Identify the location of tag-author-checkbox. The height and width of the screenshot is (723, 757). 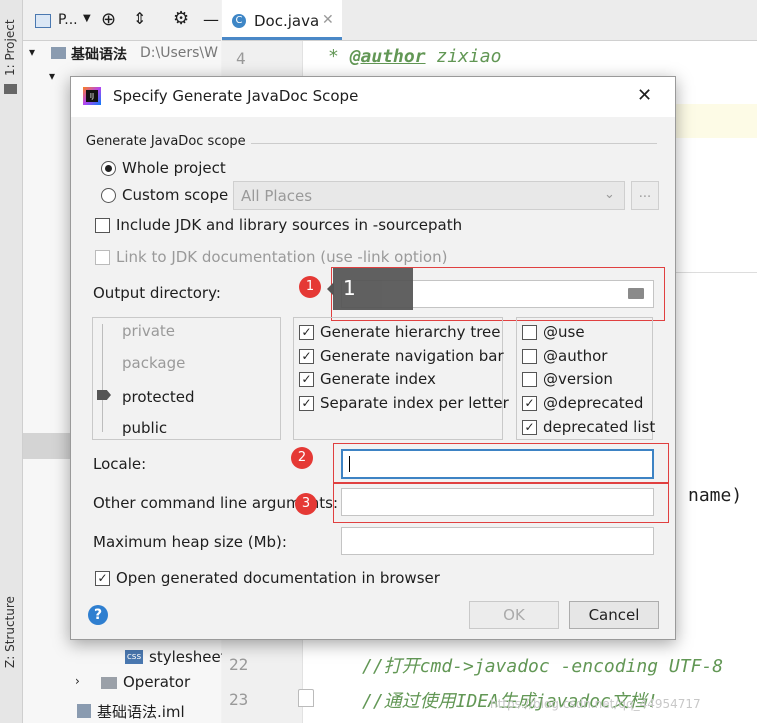
(529, 356).